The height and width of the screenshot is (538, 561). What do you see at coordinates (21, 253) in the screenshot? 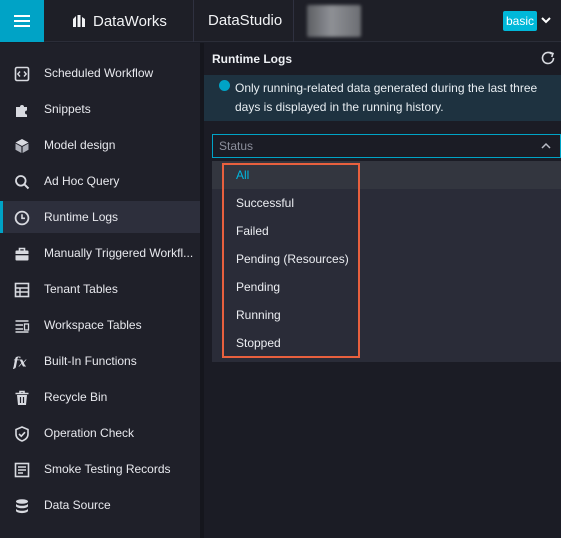
I see `briefcase-icon` at bounding box center [21, 253].